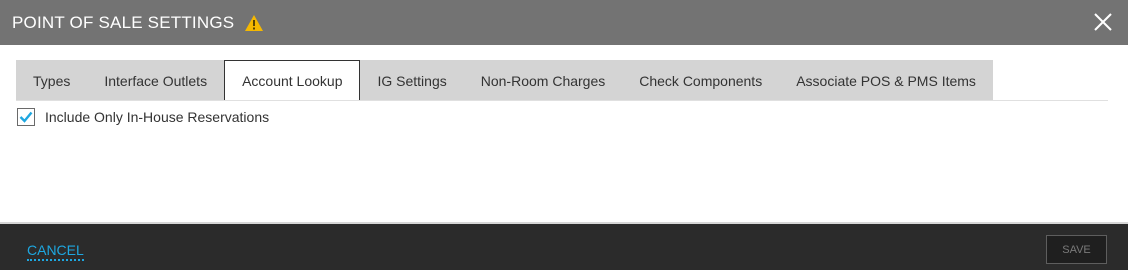 This screenshot has width=1128, height=270. What do you see at coordinates (292, 80) in the screenshot?
I see `tab-account-lookup: Account Lookup` at bounding box center [292, 80].